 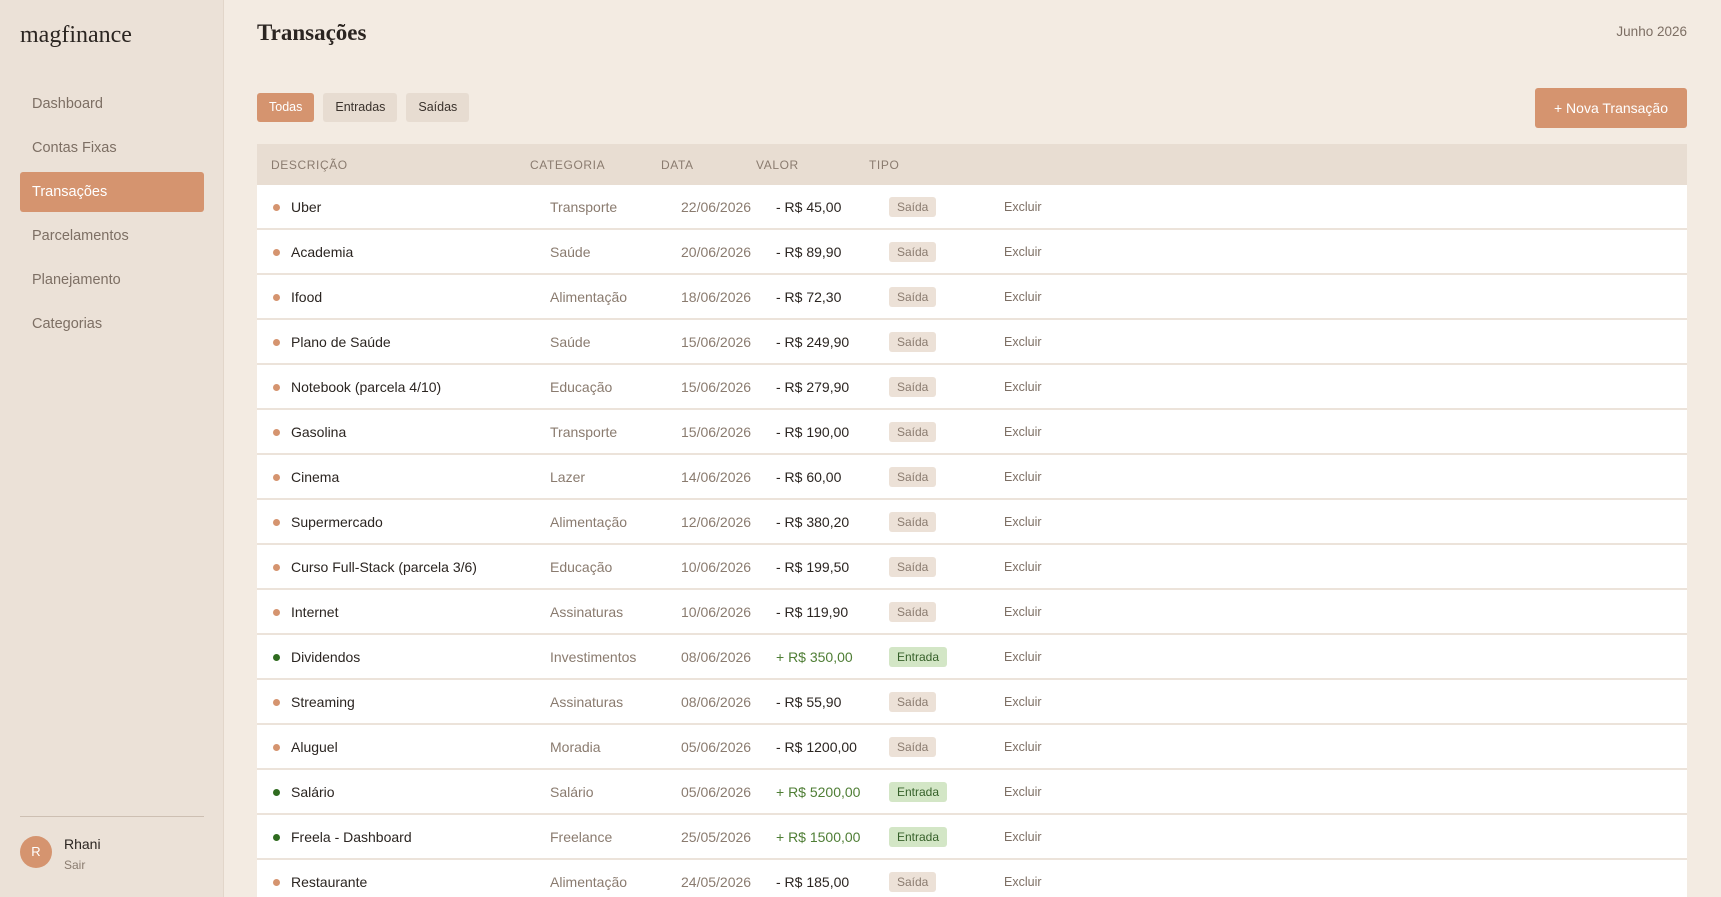 What do you see at coordinates (306, 207) in the screenshot?
I see `cell-description: Uber` at bounding box center [306, 207].